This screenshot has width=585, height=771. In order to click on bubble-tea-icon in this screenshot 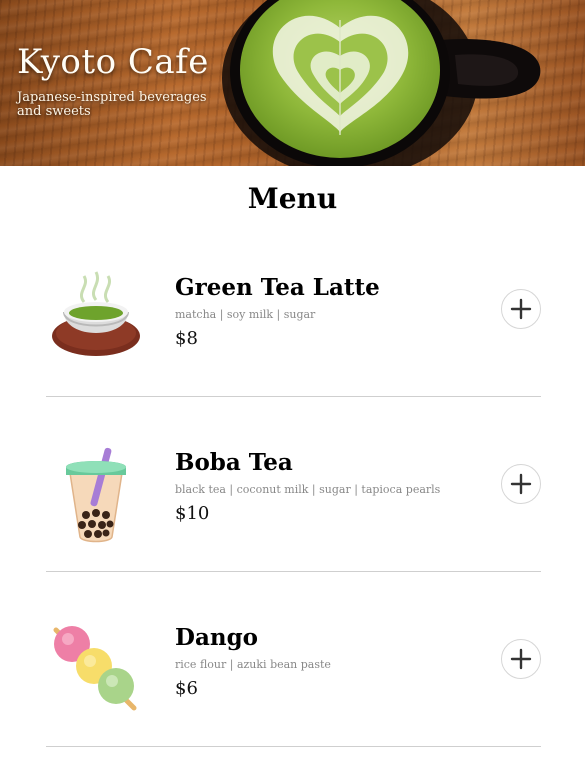, I will do `click(96, 495)`.